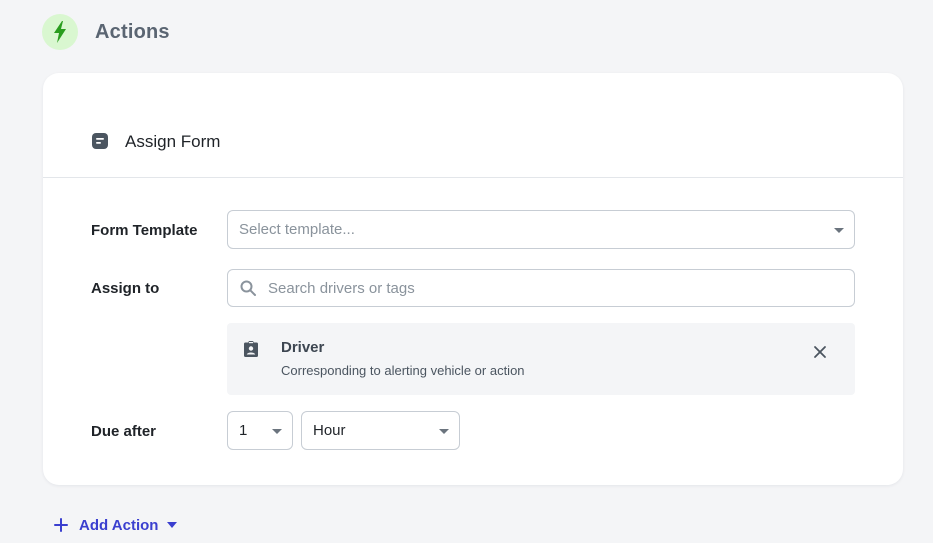 Image resolution: width=933 pixels, height=543 pixels. Describe the element at coordinates (303, 347) in the screenshot. I see `assignee-name: Driver` at that location.